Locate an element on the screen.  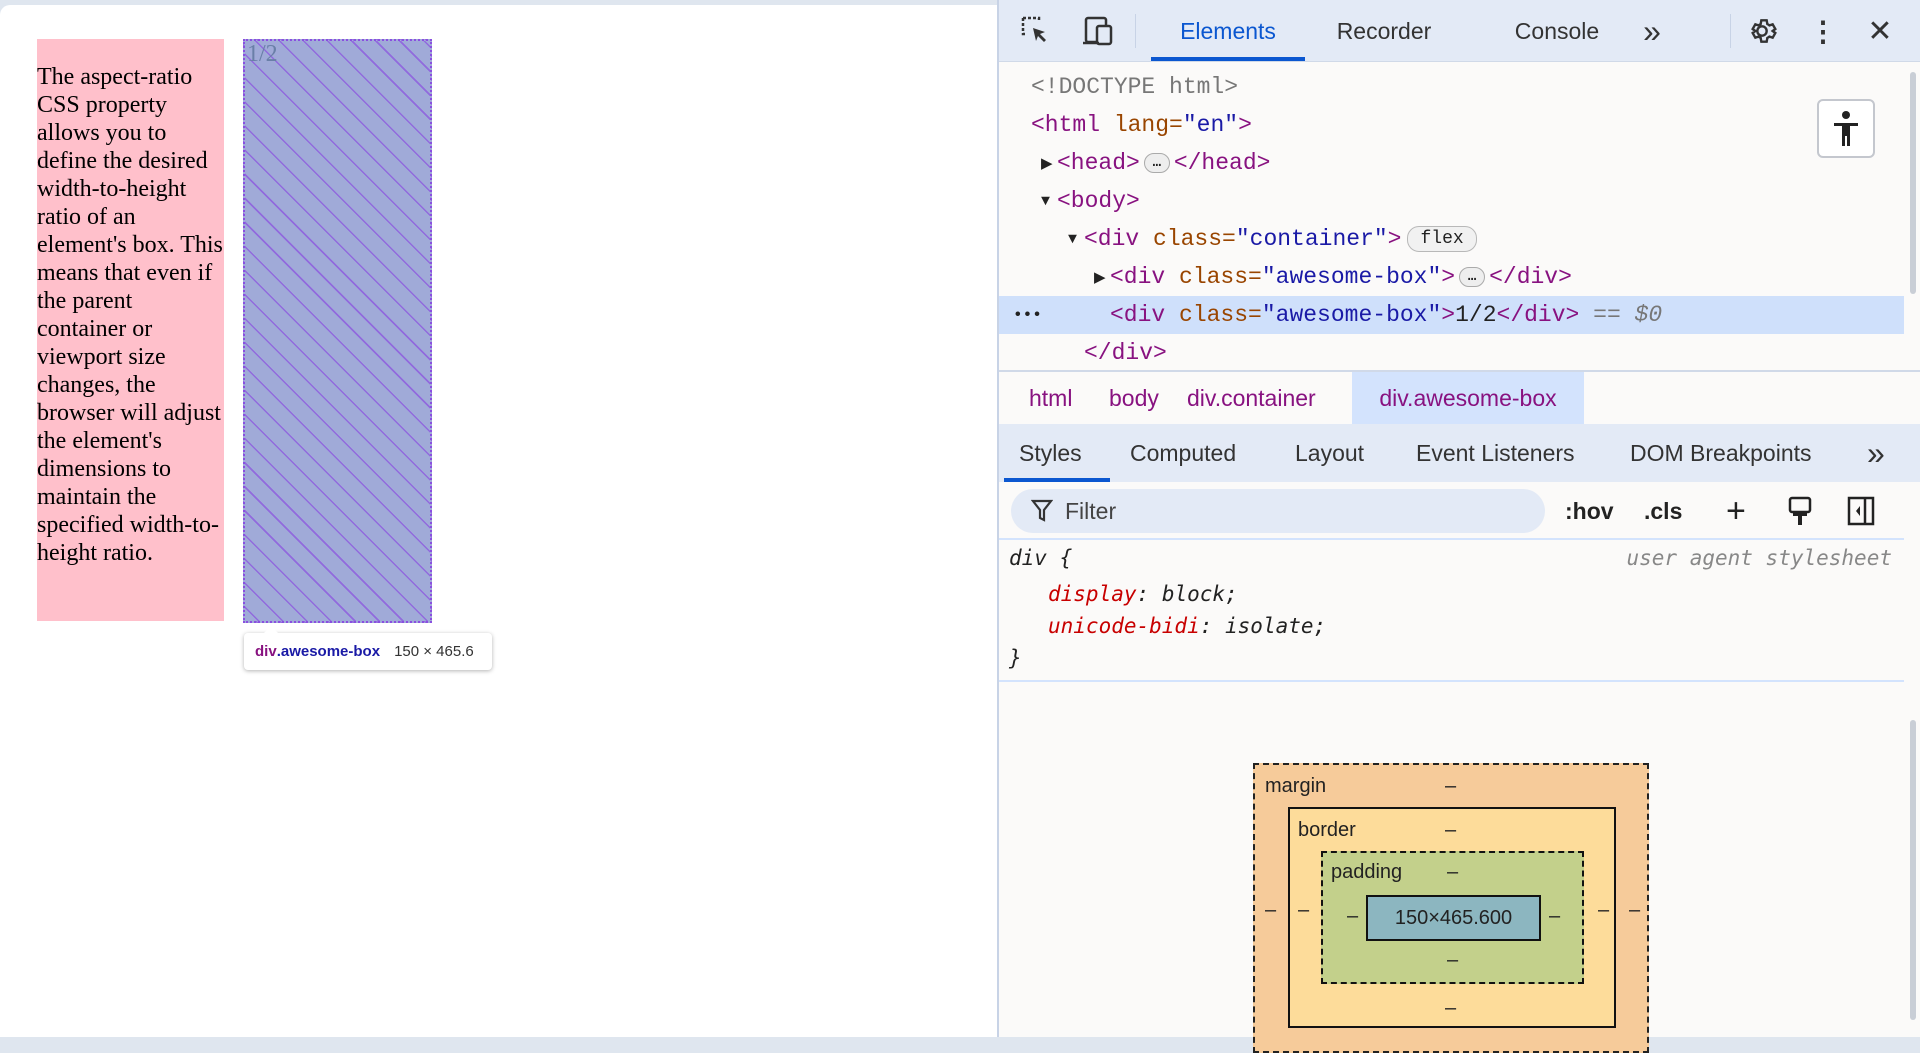
tree-row-awesome-box-1: ▶ <div class= "awesome-box" >… </div> is located at coordinates (1451, 277).